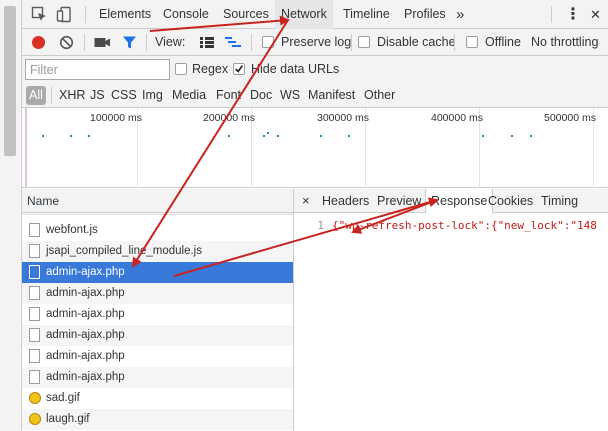 This screenshot has height=431, width=608. What do you see at coordinates (64, 14) in the screenshot?
I see `device-mode-icon` at bounding box center [64, 14].